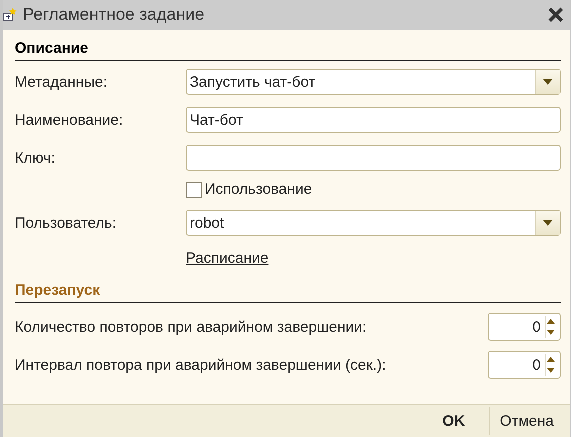  Describe the element at coordinates (373, 120) in the screenshot. I see `input-field: Чат-бот` at that location.